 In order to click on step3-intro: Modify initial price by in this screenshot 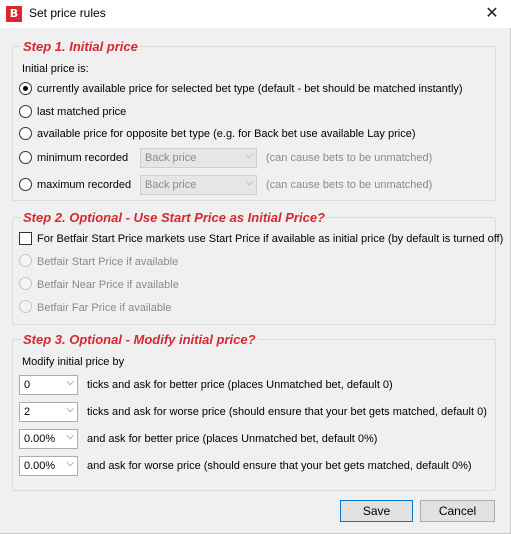, I will do `click(73, 362)`.